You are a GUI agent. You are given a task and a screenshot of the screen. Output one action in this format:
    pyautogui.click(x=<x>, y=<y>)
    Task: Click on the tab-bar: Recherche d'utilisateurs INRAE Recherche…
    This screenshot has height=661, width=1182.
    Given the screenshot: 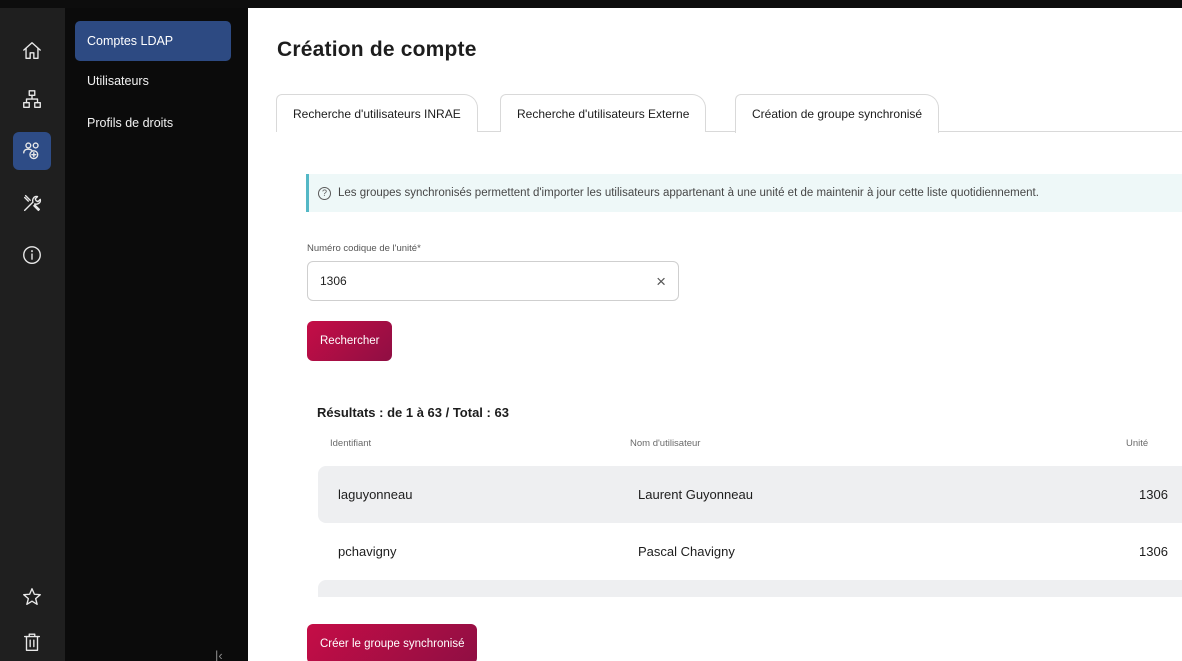 What is the action you would take?
    pyautogui.click(x=729, y=113)
    